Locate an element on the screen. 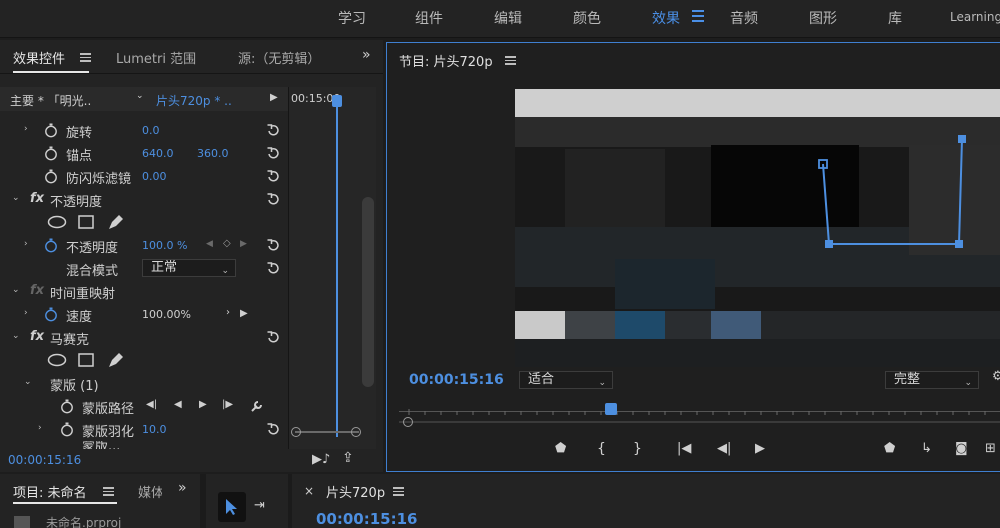 The width and height of the screenshot is (1000, 528). monitor-title: 节目: 片头720p is located at coordinates (446, 60).